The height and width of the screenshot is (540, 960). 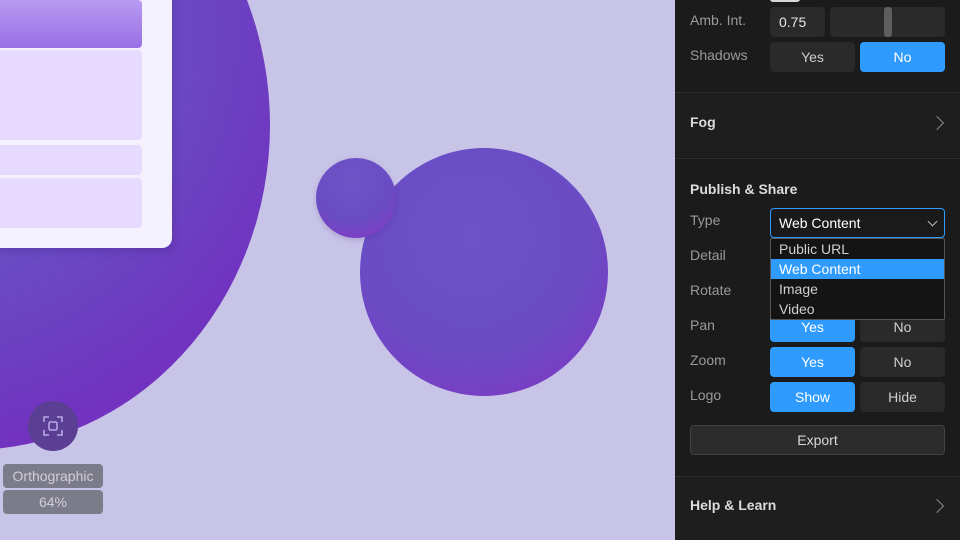 I want to click on projection-toggle: Orthographic, so click(x=53, y=476).